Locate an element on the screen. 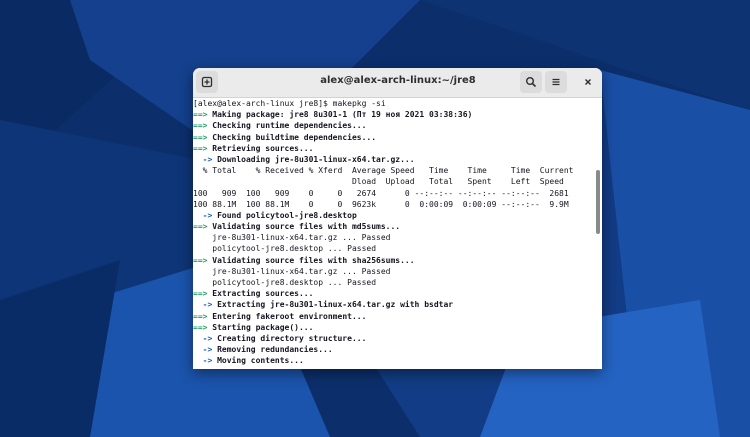 This screenshot has width=750, height=437. scrollbar-thumb is located at coordinates (598, 202).